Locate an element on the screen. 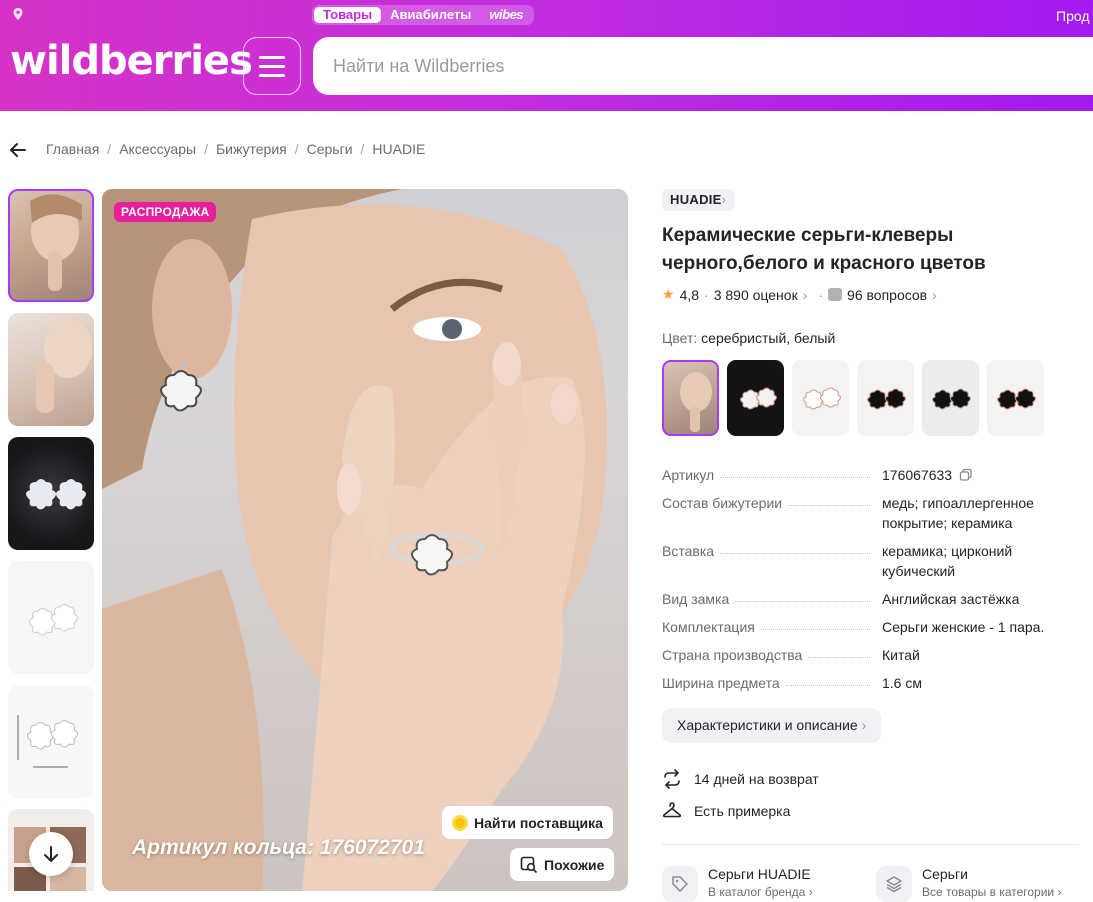 Image resolution: width=1093 pixels, height=902 pixels. color-value: серебристый, белый is located at coordinates (768, 338).